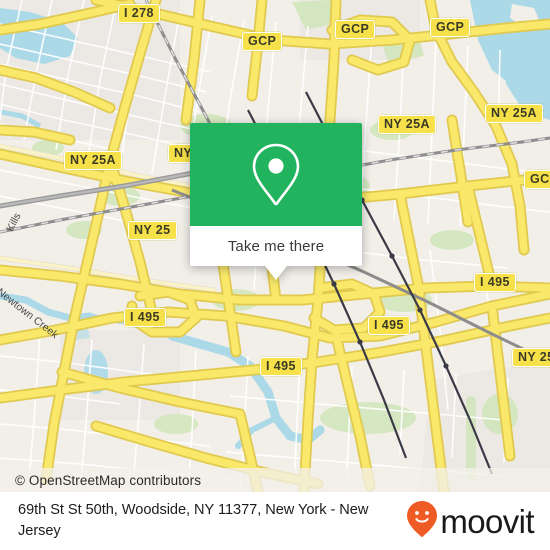 Image resolution: width=550 pixels, height=550 pixels. Describe the element at coordinates (275, 480) in the screenshot. I see `map-attribution: © OpenStreetMap contributors` at that location.